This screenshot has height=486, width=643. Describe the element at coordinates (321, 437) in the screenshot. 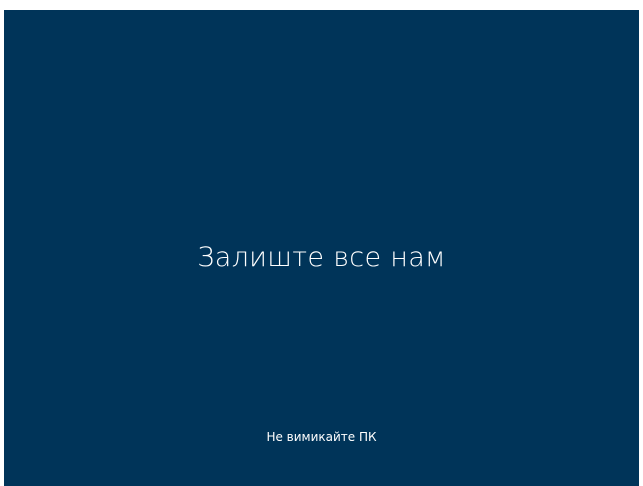

I see `setup-status-text: Не вимикайте ПК` at that location.